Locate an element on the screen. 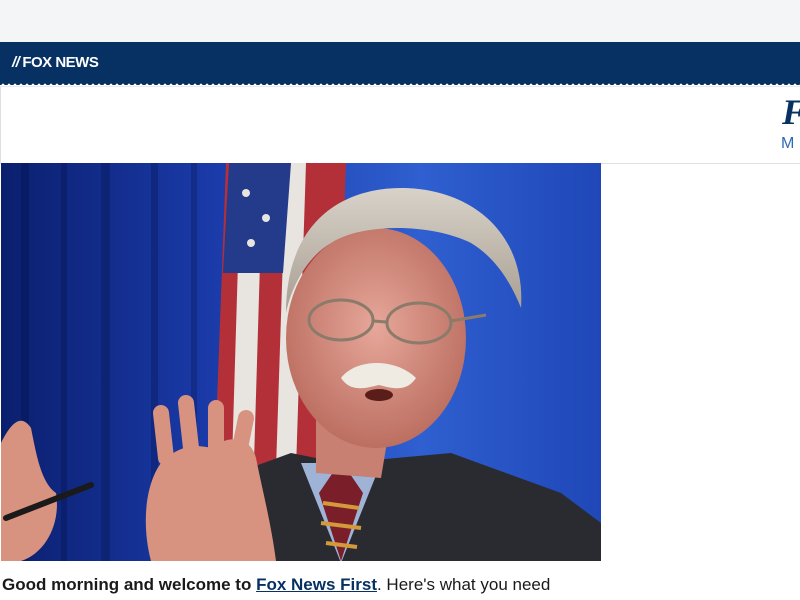 The image size is (800, 600). intro-bold-text: Good morning and welcome to is located at coordinates (129, 584).